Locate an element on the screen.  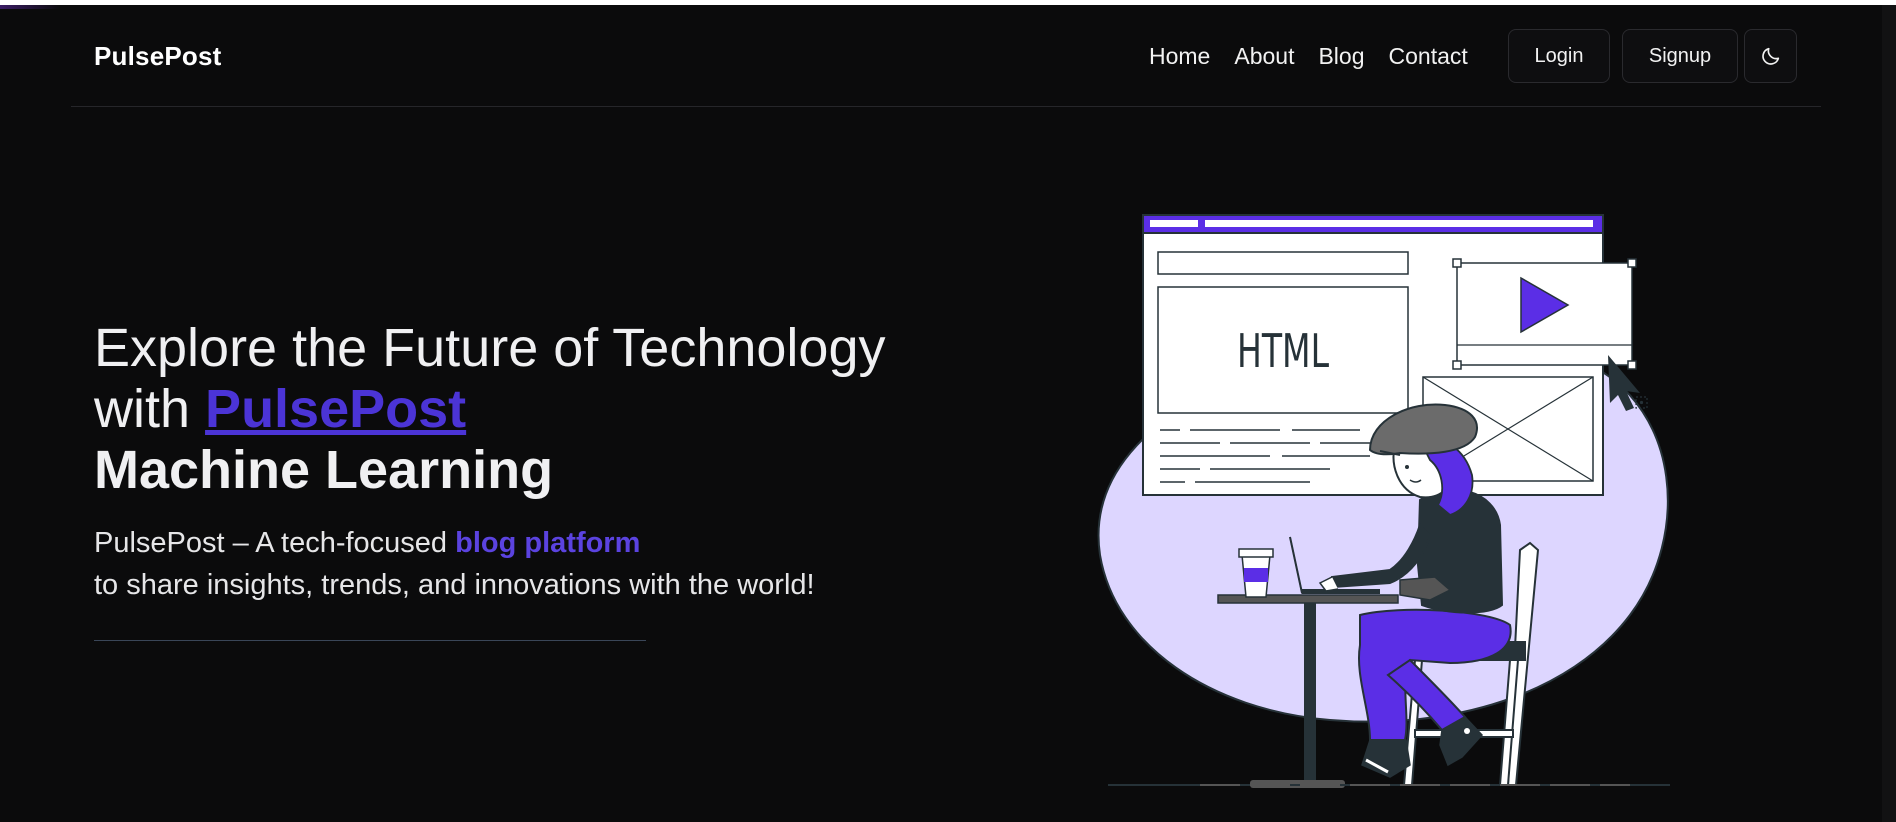
top-glow is located at coordinates (30, 7).